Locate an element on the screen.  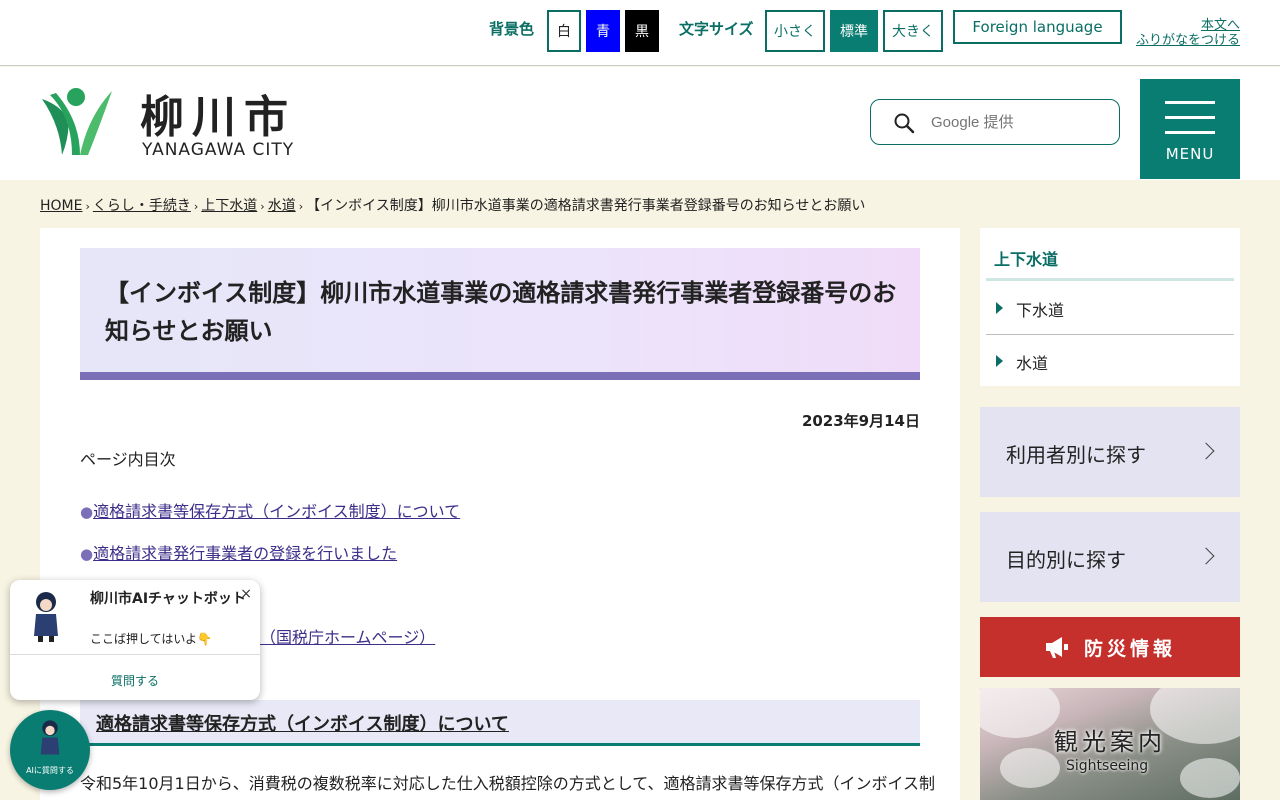
local-nav: 上下水道 下水道 水道 is located at coordinates (1110, 307).